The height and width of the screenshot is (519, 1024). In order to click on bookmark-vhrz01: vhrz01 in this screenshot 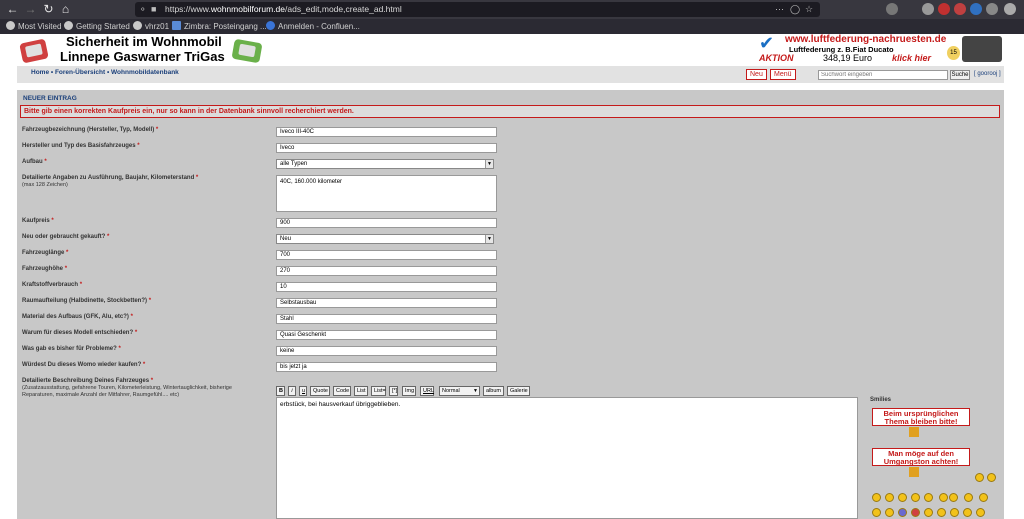, I will do `click(151, 26)`.